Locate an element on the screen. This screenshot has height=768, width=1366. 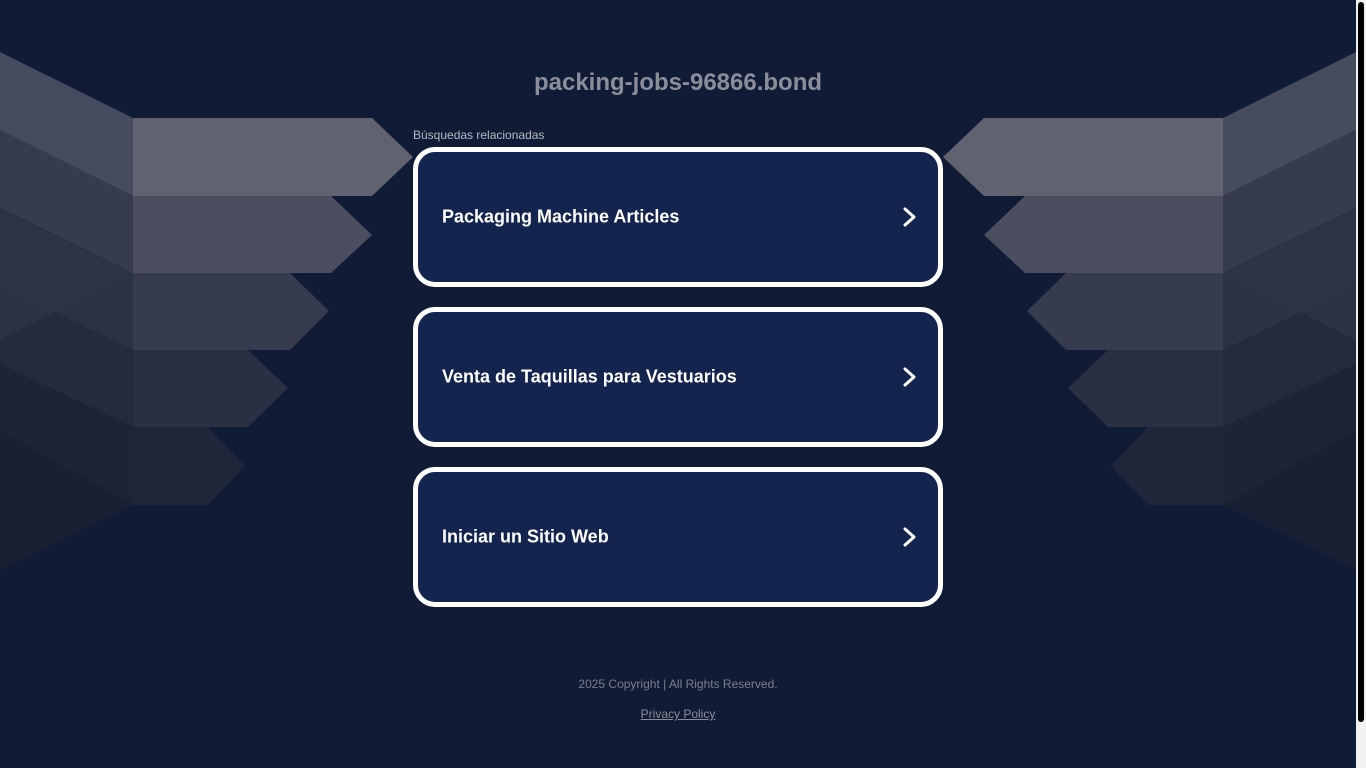
related-link-label: Venta de Taquillas para Vestuarios is located at coordinates (589, 376).